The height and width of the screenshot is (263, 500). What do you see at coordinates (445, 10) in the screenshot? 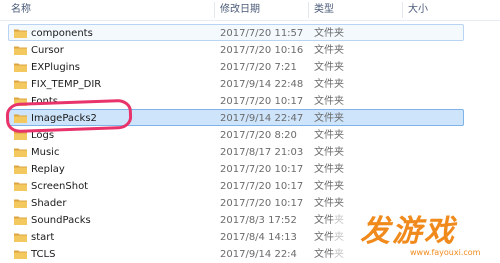
I see `column-header-size: 大小` at bounding box center [445, 10].